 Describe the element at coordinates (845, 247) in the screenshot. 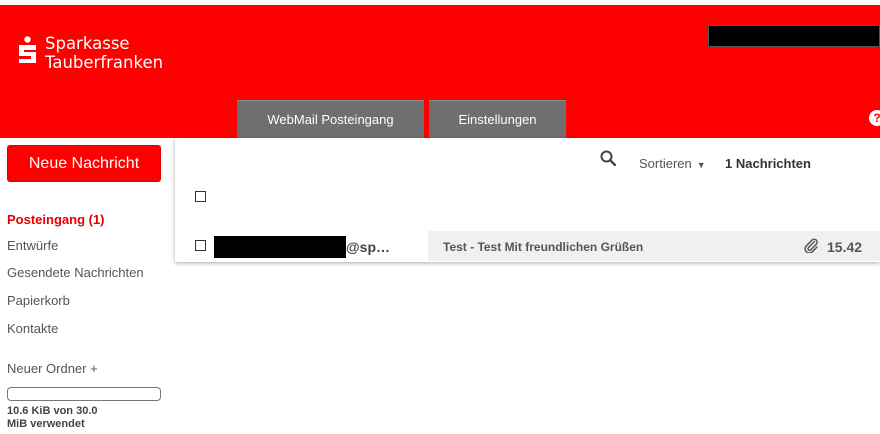

I see `message-time: 15.42` at that location.